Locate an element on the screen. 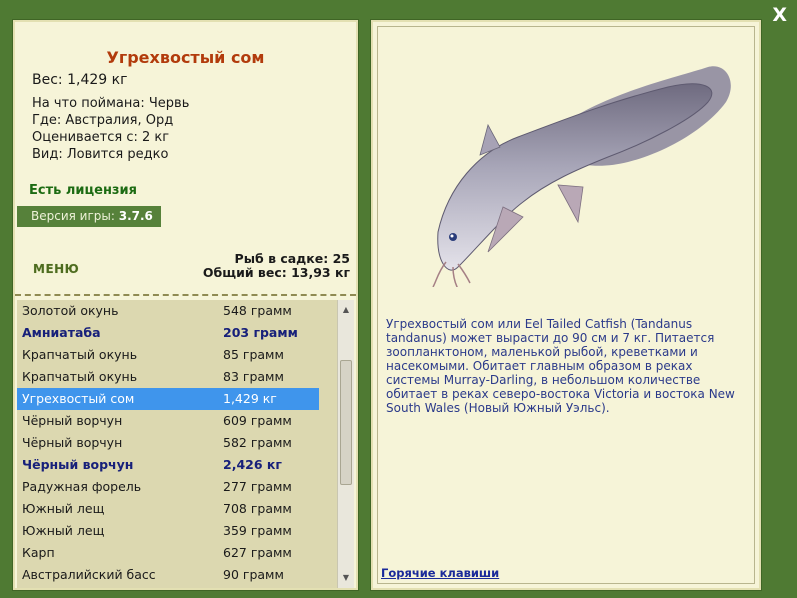 This screenshot has height=598, width=797. version-bar: Версия игры: 3.7.6 is located at coordinates (89, 216).